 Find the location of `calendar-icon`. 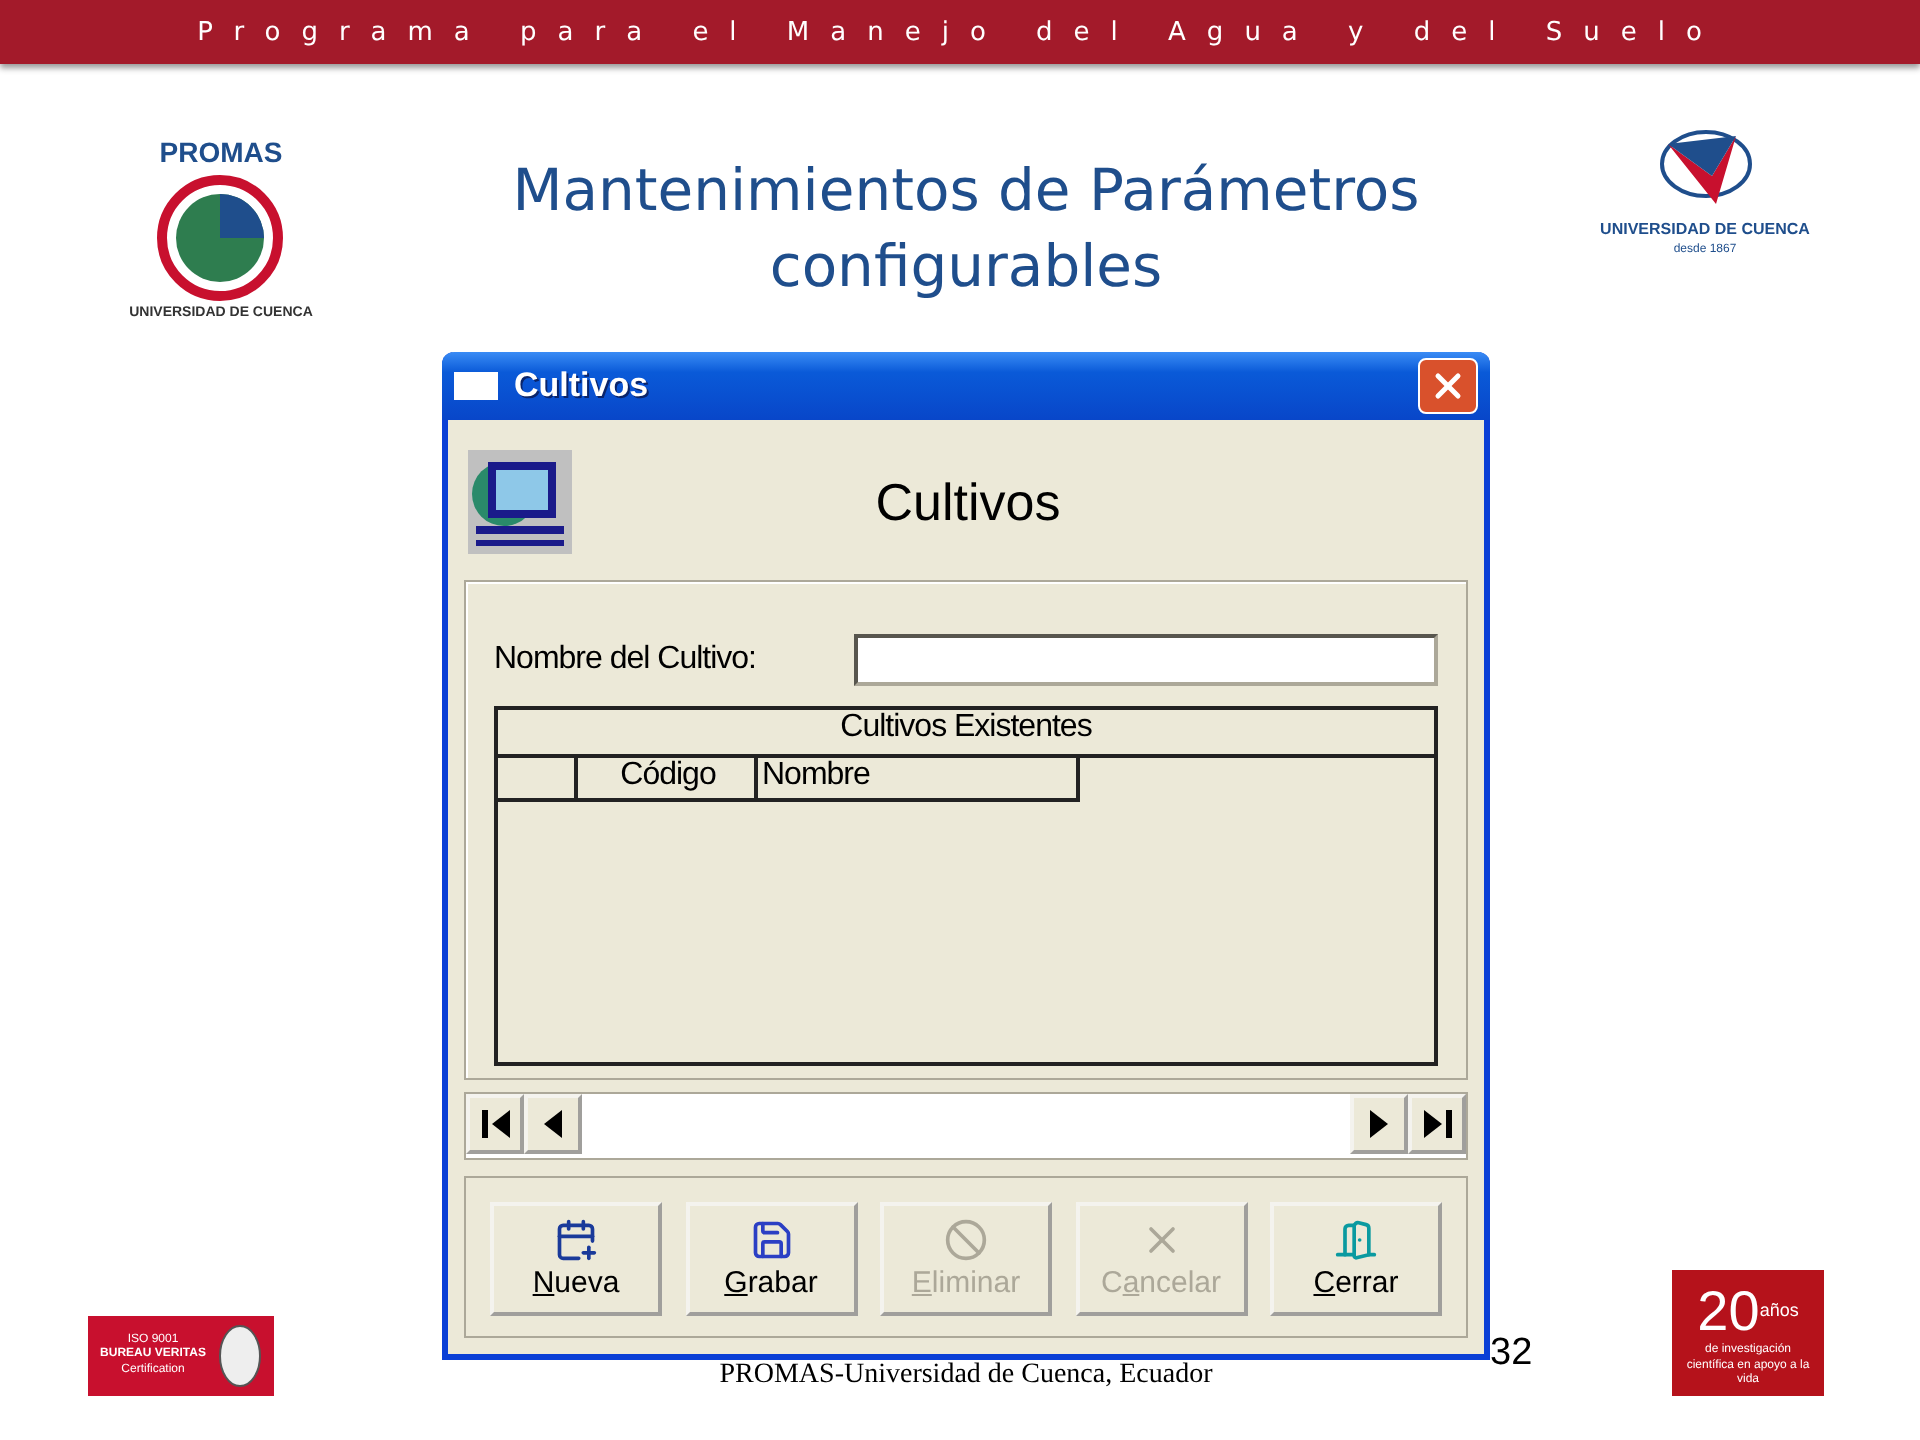

calendar-icon is located at coordinates (576, 1240).